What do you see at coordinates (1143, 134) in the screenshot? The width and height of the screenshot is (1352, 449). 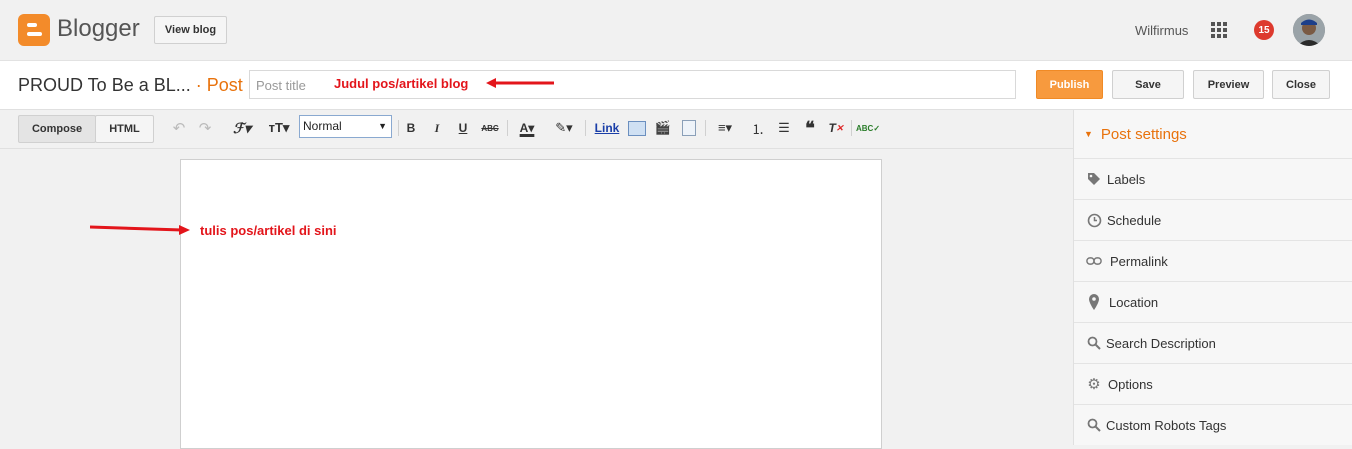 I see `post-settings-label: Post settings` at bounding box center [1143, 134].